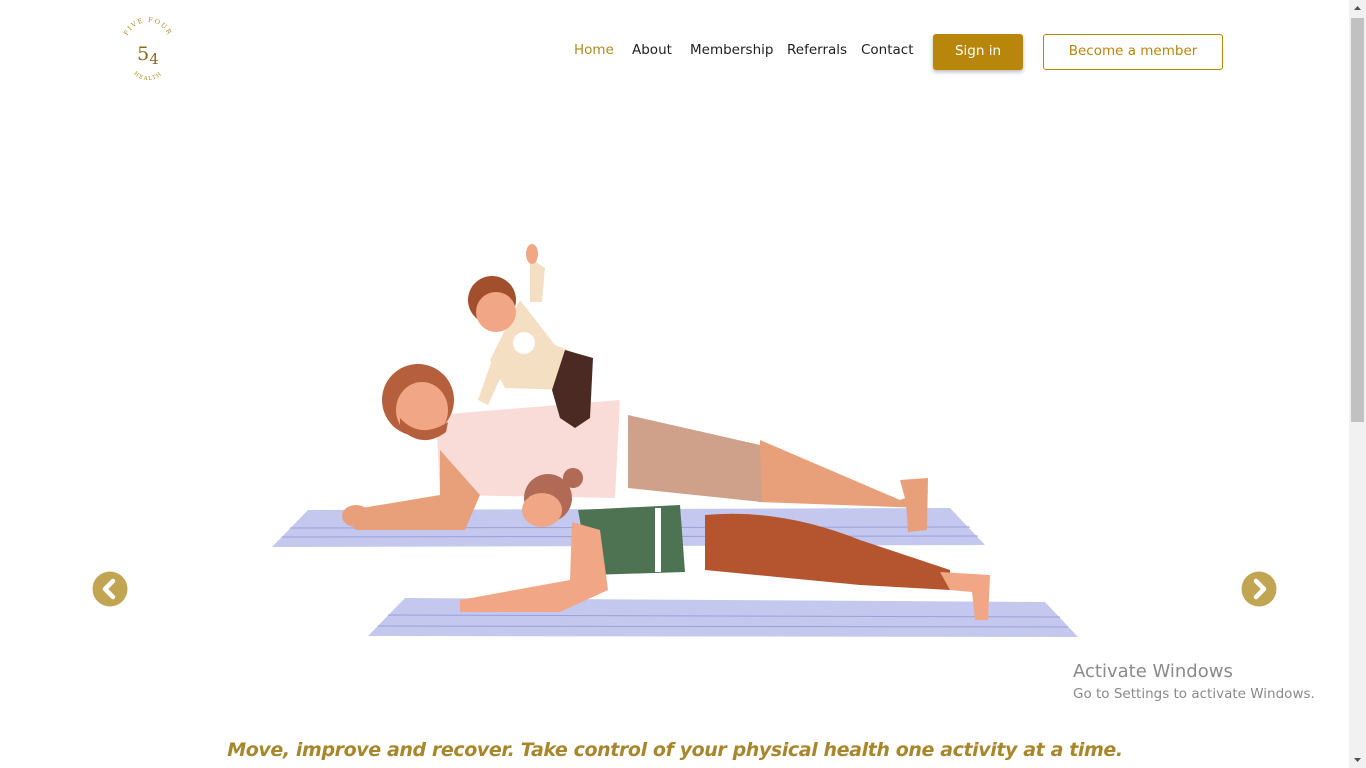 This screenshot has width=1366, height=768. I want to click on activate-windows-subtitle: Go to Settings to activate Windows., so click(1194, 694).